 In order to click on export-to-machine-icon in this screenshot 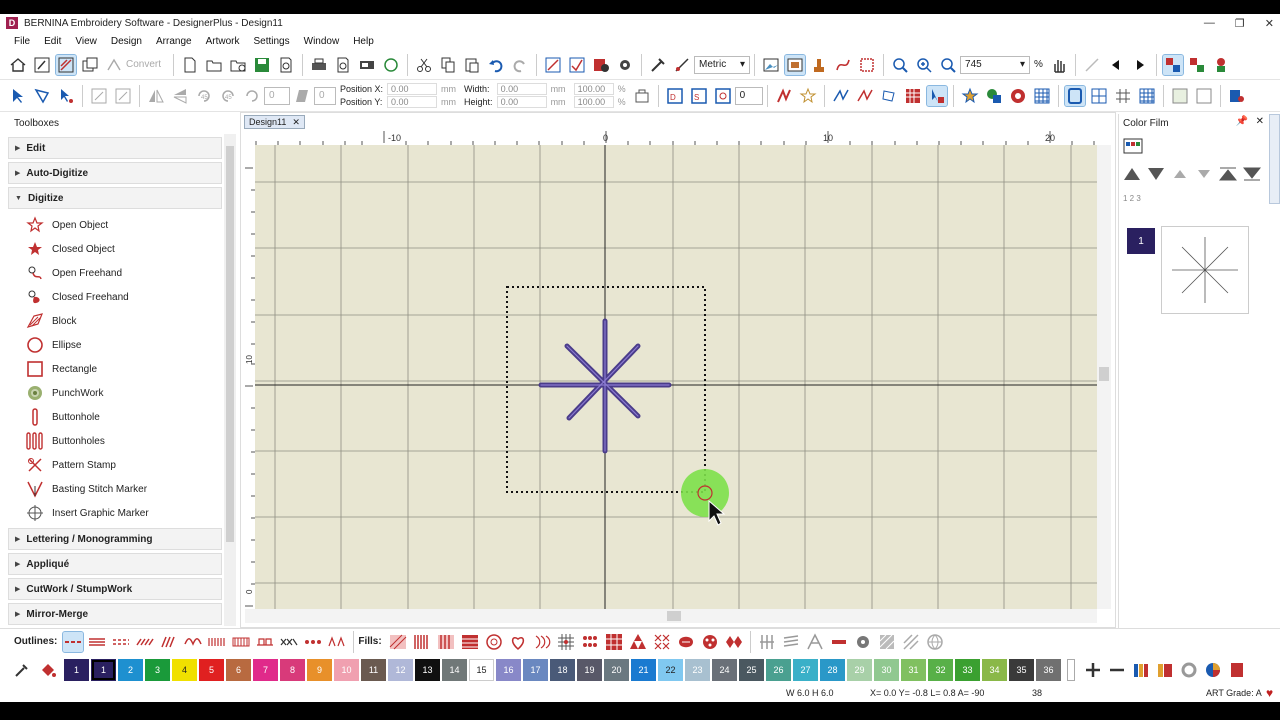, I will do `click(1237, 96)`.